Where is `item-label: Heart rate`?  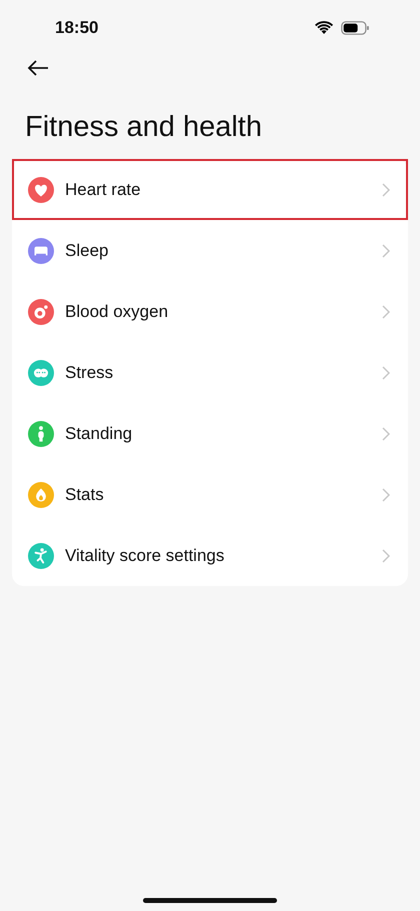 item-label: Heart rate is located at coordinates (103, 190).